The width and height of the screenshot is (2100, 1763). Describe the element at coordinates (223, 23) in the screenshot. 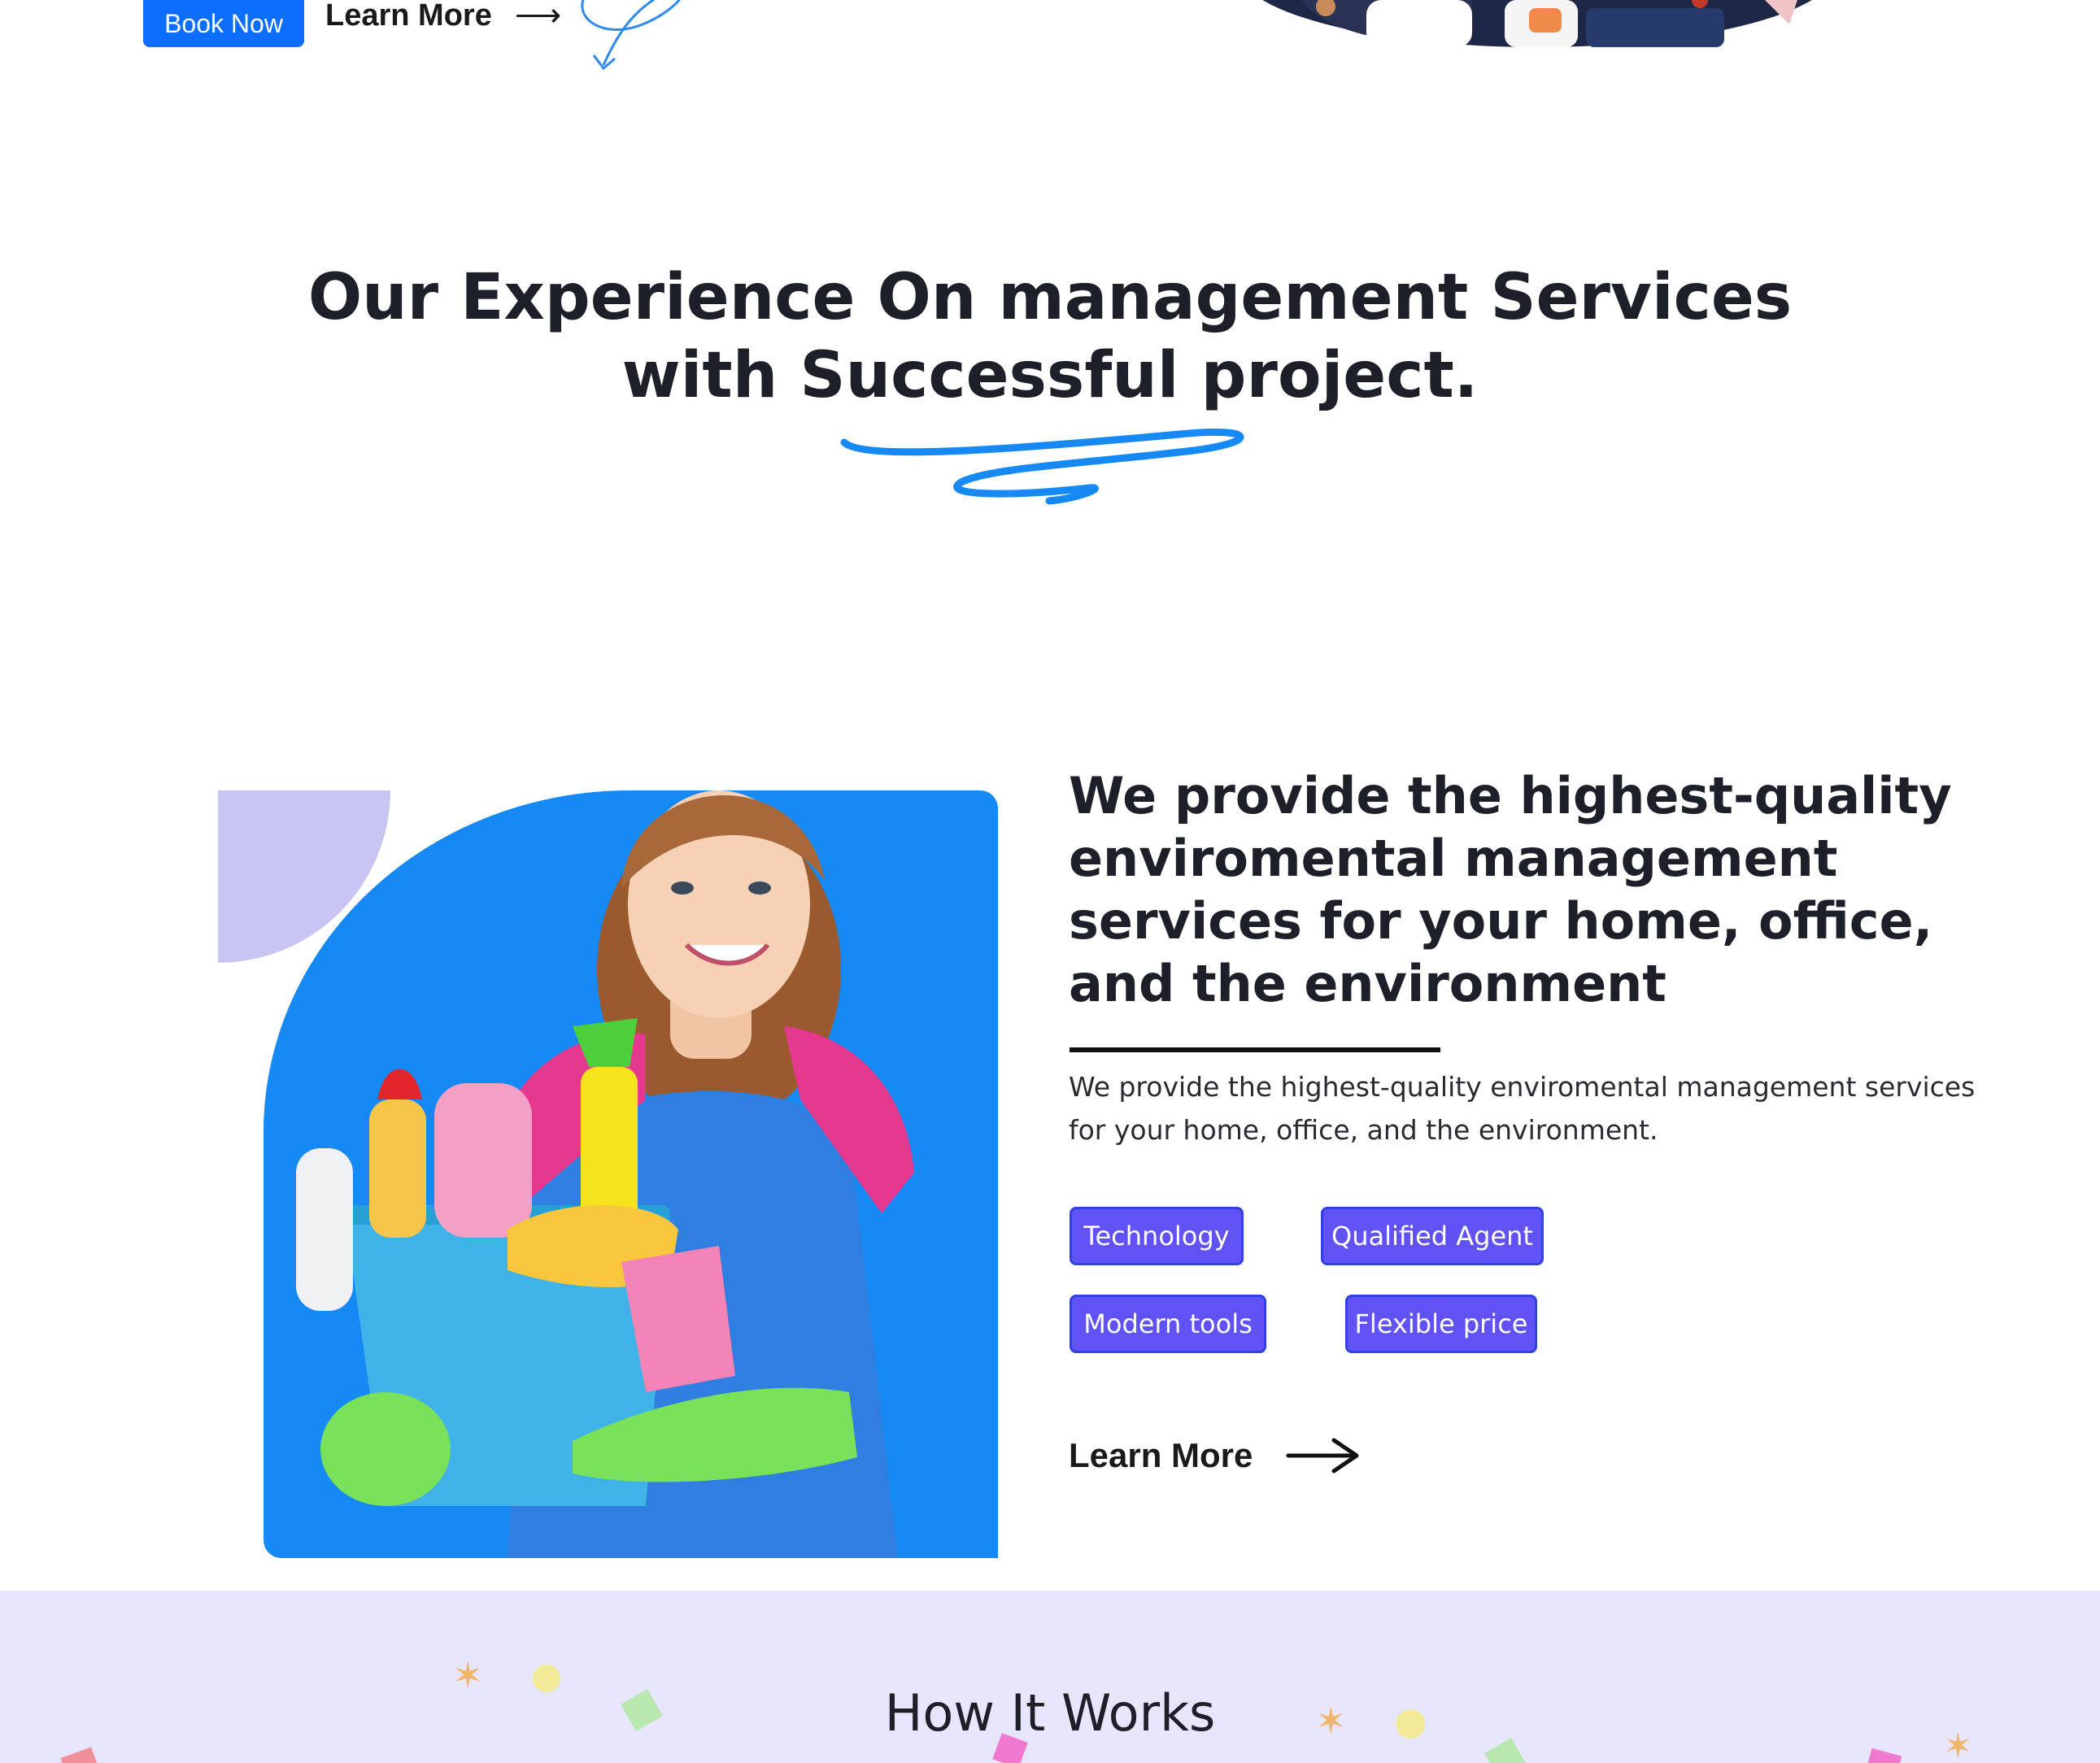

I see `book-now-button: Book Now` at that location.